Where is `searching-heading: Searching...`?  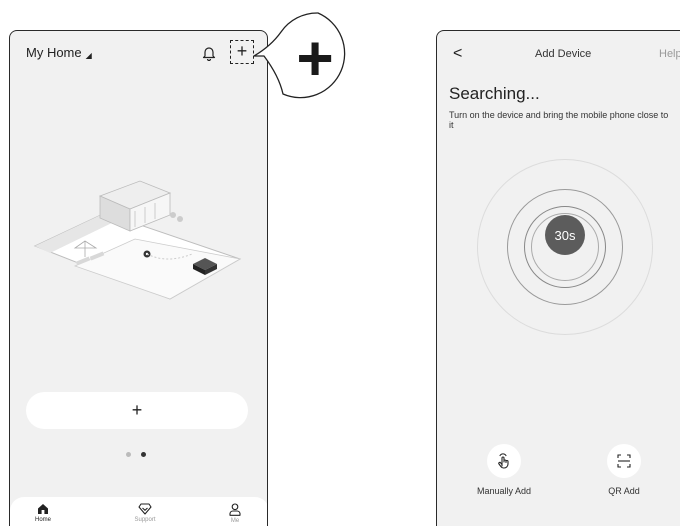 searching-heading: Searching... is located at coordinates (494, 93).